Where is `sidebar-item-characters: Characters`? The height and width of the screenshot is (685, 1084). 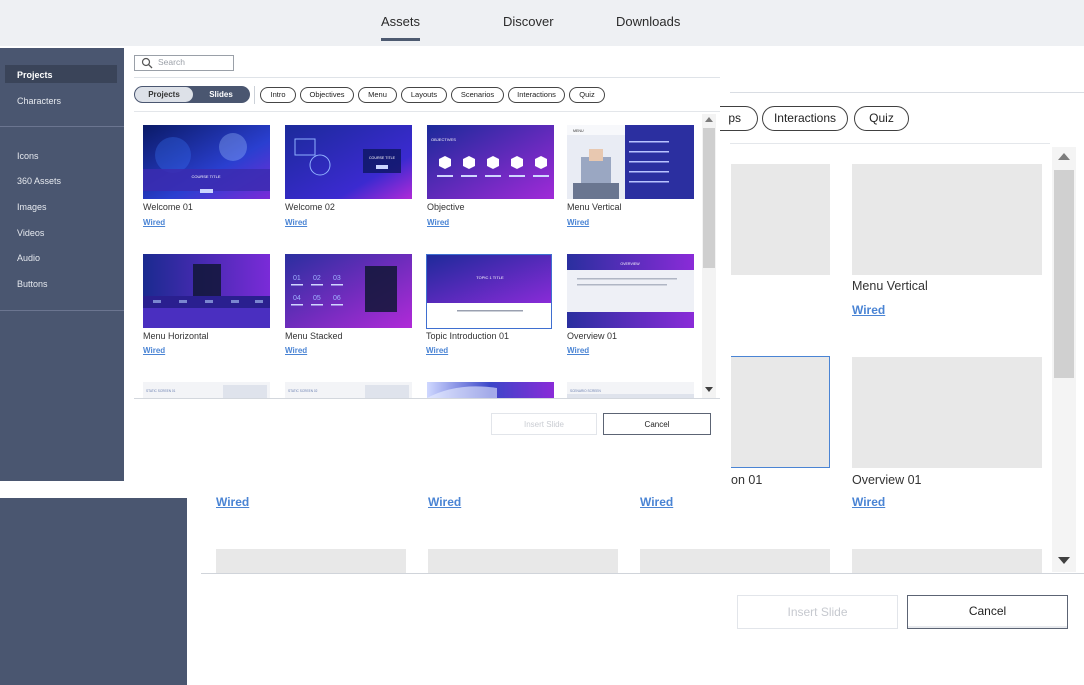
sidebar-item-characters: Characters is located at coordinates (39, 101).